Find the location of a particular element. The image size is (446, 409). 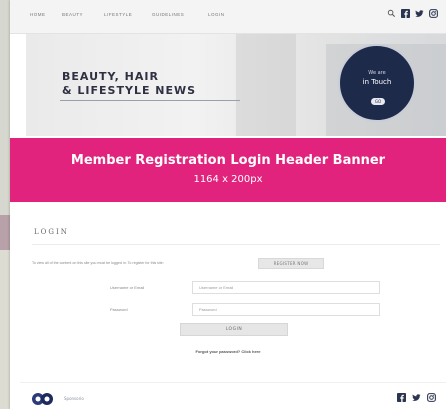

register-now-button: REGISTER NOW is located at coordinates (291, 263).